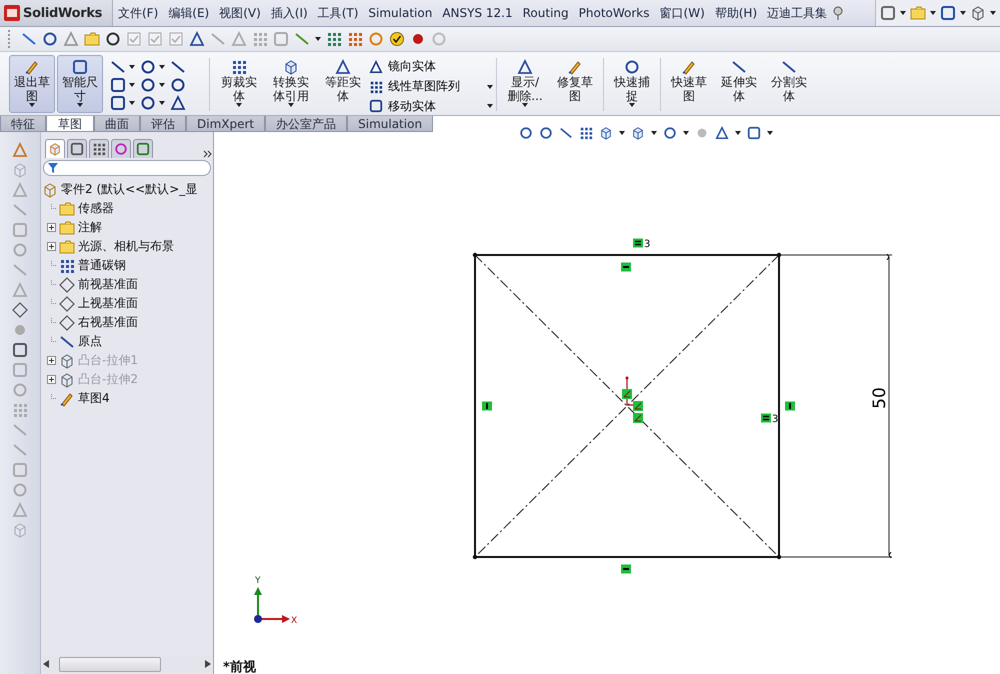 The width and height of the screenshot is (1000, 674). What do you see at coordinates (632, 84) in the screenshot?
I see `command-button: 快速捕捉` at bounding box center [632, 84].